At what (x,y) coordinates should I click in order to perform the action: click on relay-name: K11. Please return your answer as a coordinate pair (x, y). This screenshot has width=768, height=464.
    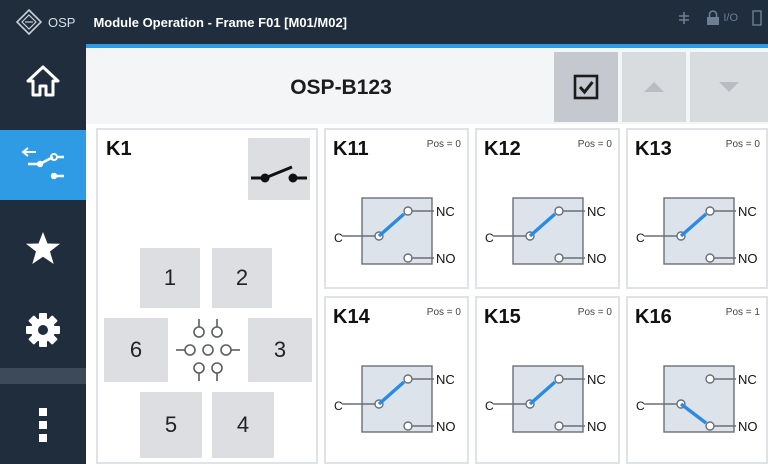
    Looking at the image, I should click on (351, 149).